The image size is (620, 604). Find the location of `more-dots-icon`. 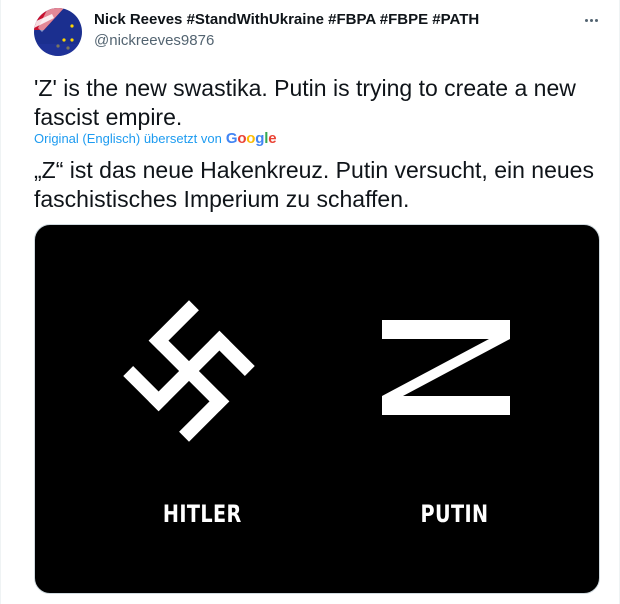

more-dots-icon is located at coordinates (591, 20).